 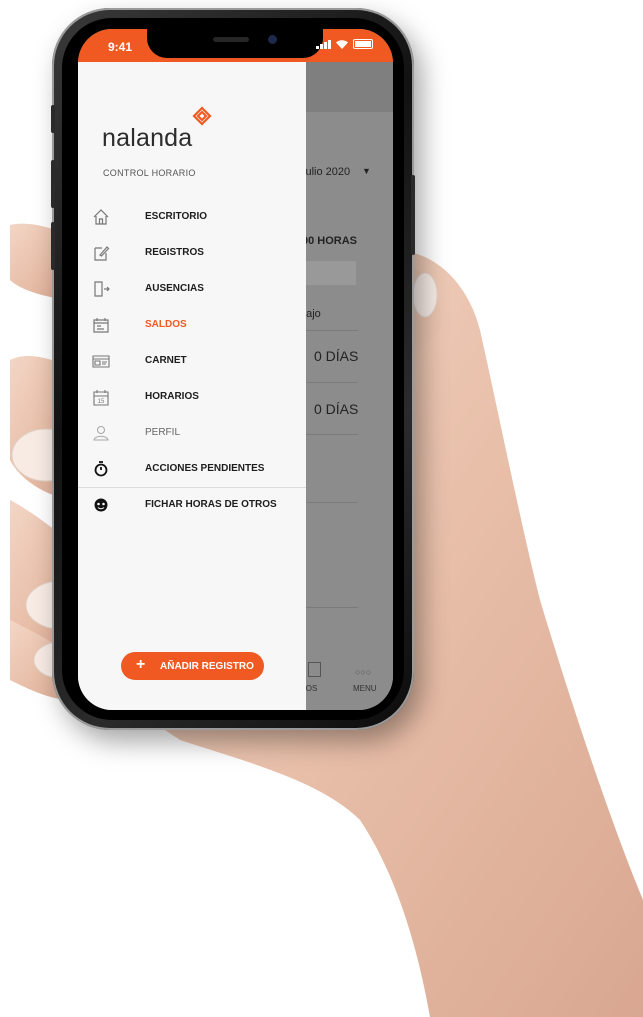 I want to click on menu-item-registros: REGISTROS, so click(x=192, y=254).